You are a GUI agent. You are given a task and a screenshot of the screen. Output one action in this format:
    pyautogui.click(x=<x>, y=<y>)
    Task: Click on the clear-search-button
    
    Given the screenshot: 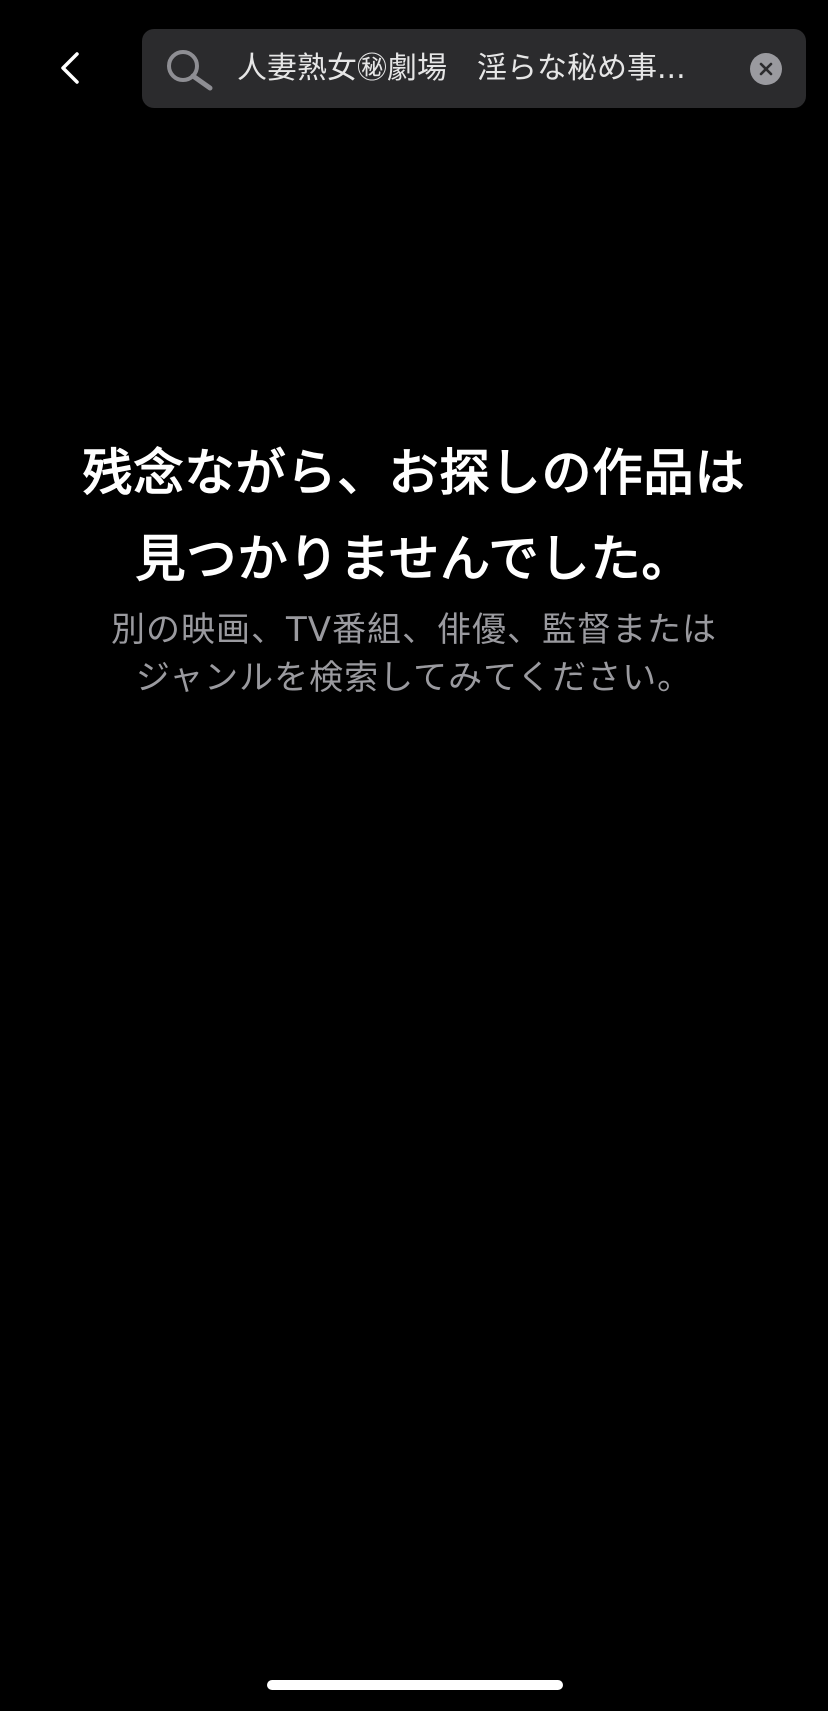 What is the action you would take?
    pyautogui.click(x=766, y=69)
    